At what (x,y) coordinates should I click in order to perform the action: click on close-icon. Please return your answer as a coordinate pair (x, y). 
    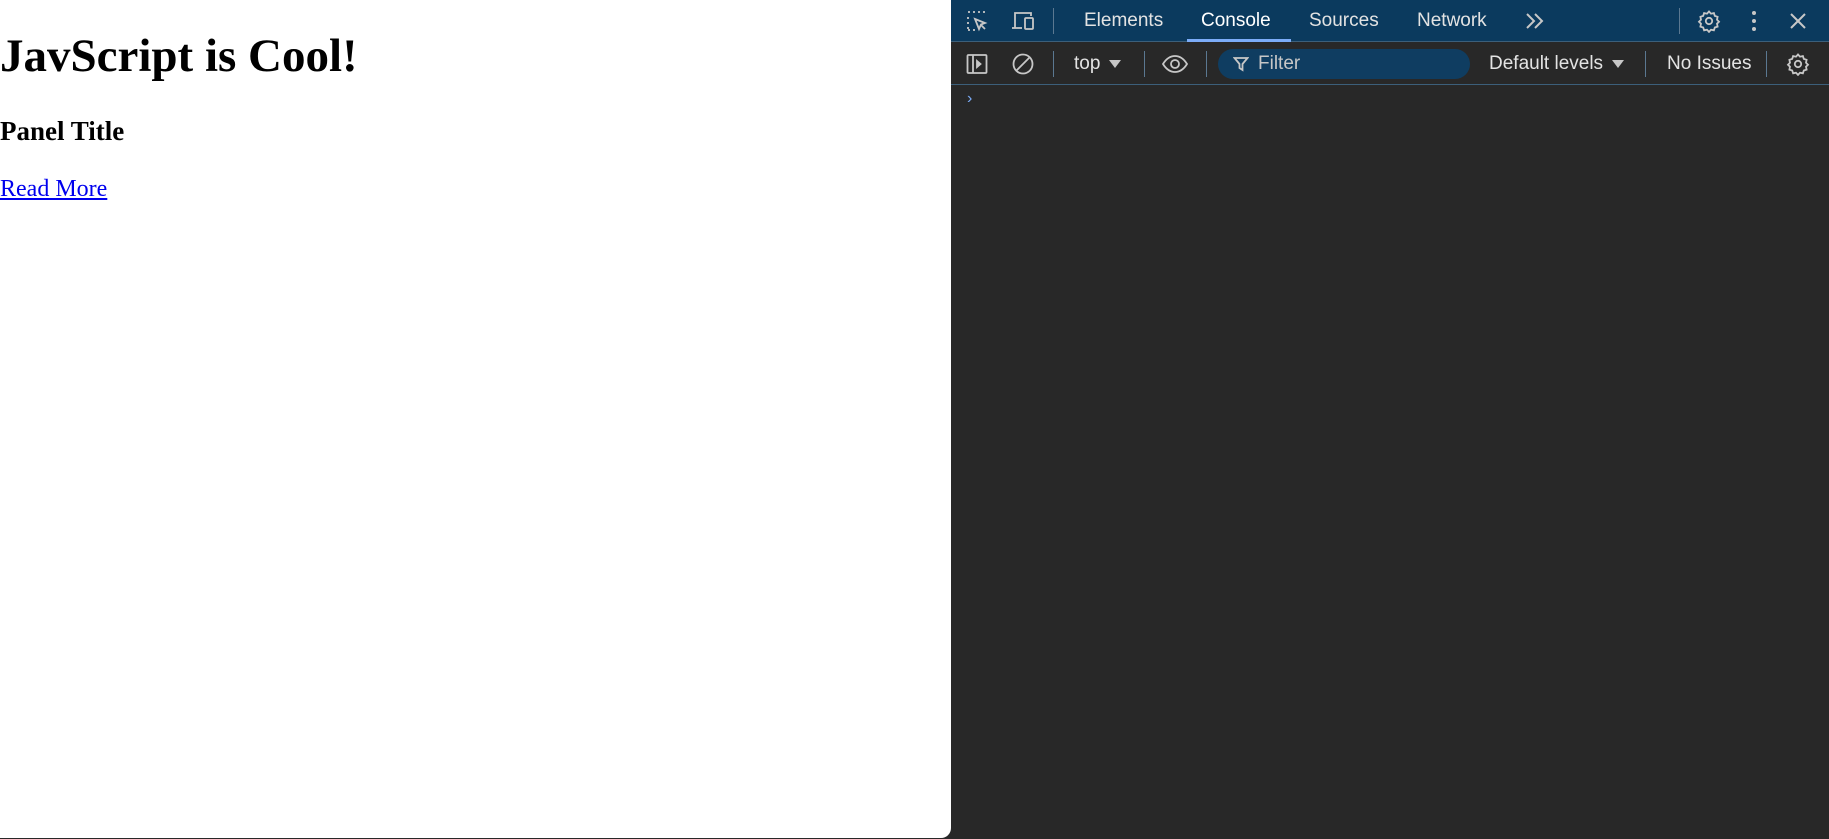
    Looking at the image, I should click on (1798, 20).